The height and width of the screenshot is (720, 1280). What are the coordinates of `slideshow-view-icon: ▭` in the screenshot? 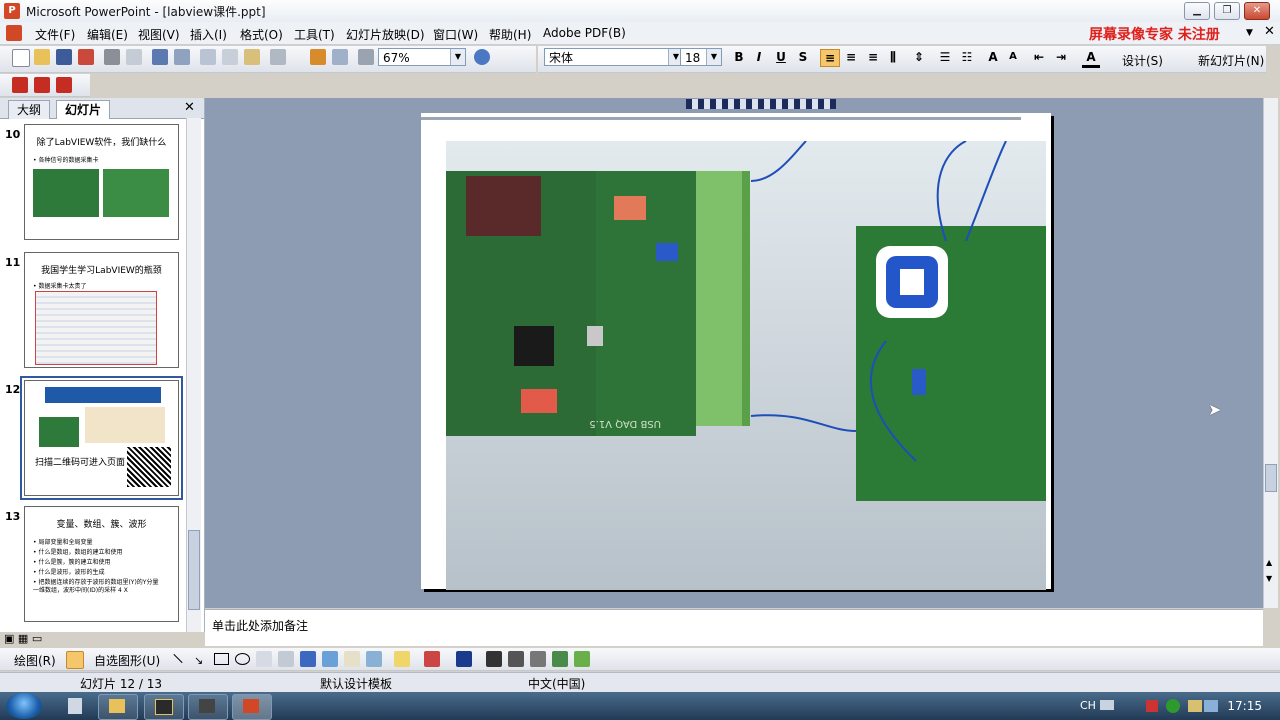 It's located at (37, 638).